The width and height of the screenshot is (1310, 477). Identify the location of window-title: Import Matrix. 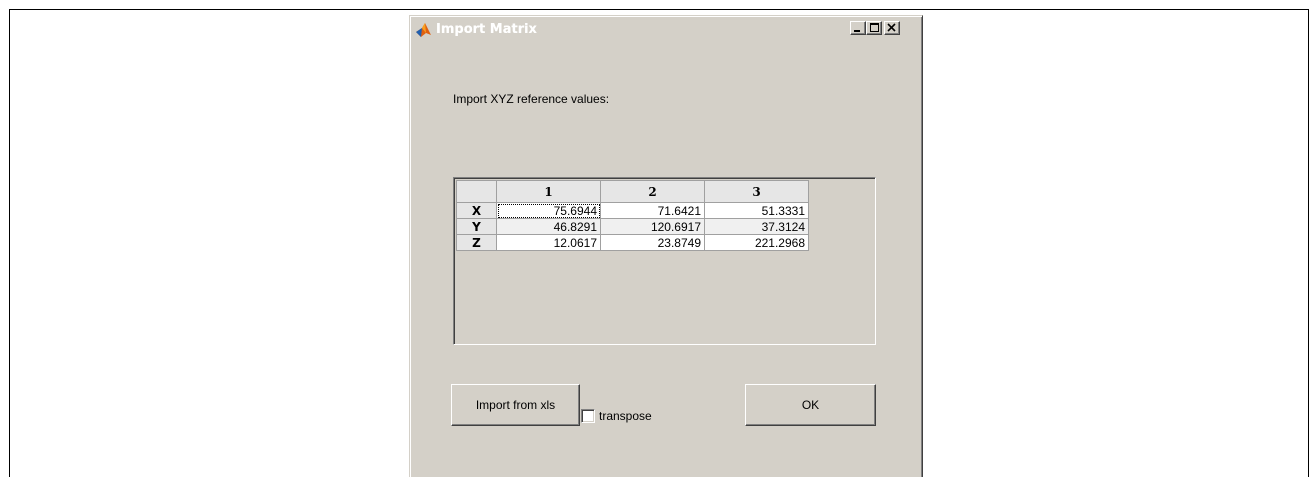
(486, 29).